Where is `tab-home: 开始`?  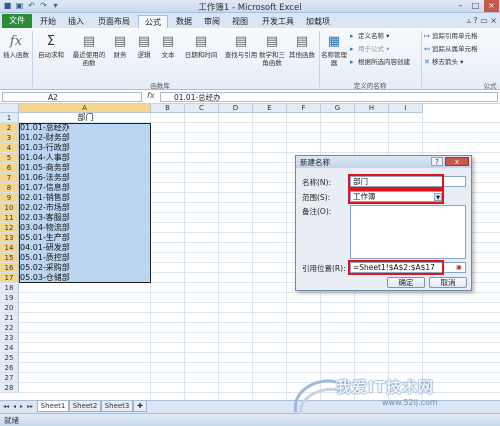
tab-home: 开始 is located at coordinates (48, 21).